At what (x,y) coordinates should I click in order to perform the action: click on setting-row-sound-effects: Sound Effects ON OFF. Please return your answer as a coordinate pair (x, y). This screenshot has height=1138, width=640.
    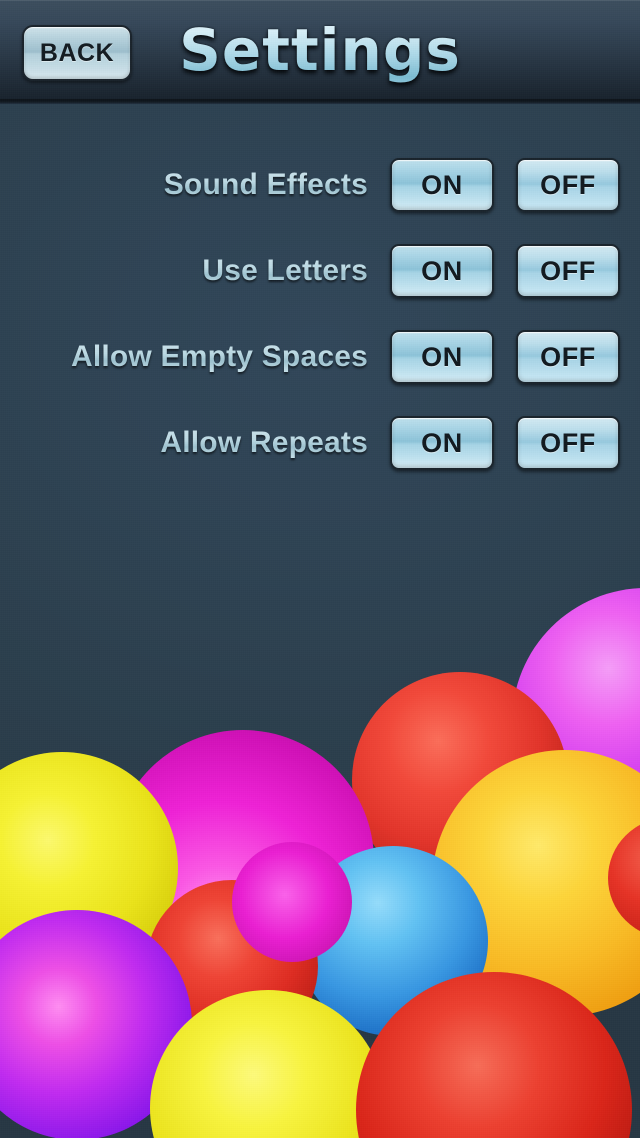
    Looking at the image, I should click on (320, 185).